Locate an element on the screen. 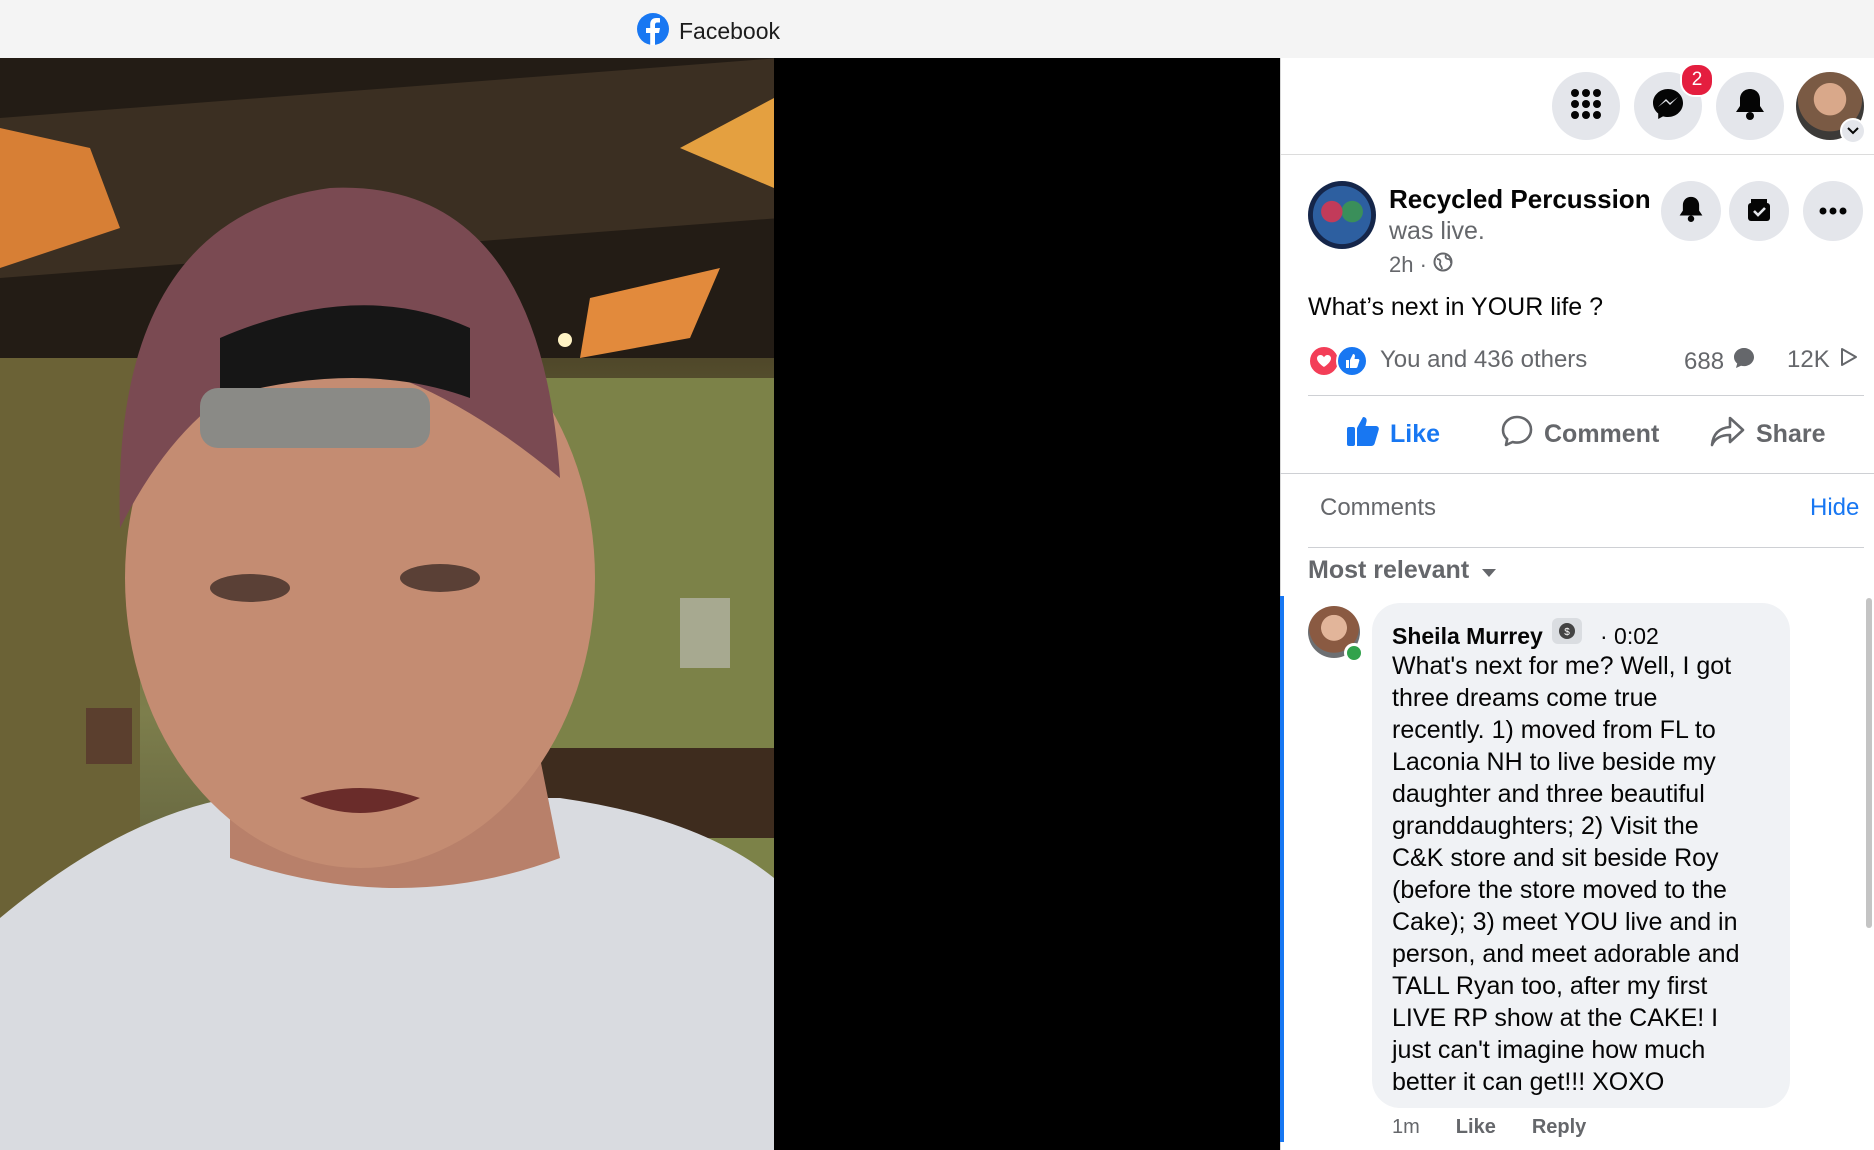 This screenshot has width=1874, height=1150. globe-icon is located at coordinates (1443, 265).